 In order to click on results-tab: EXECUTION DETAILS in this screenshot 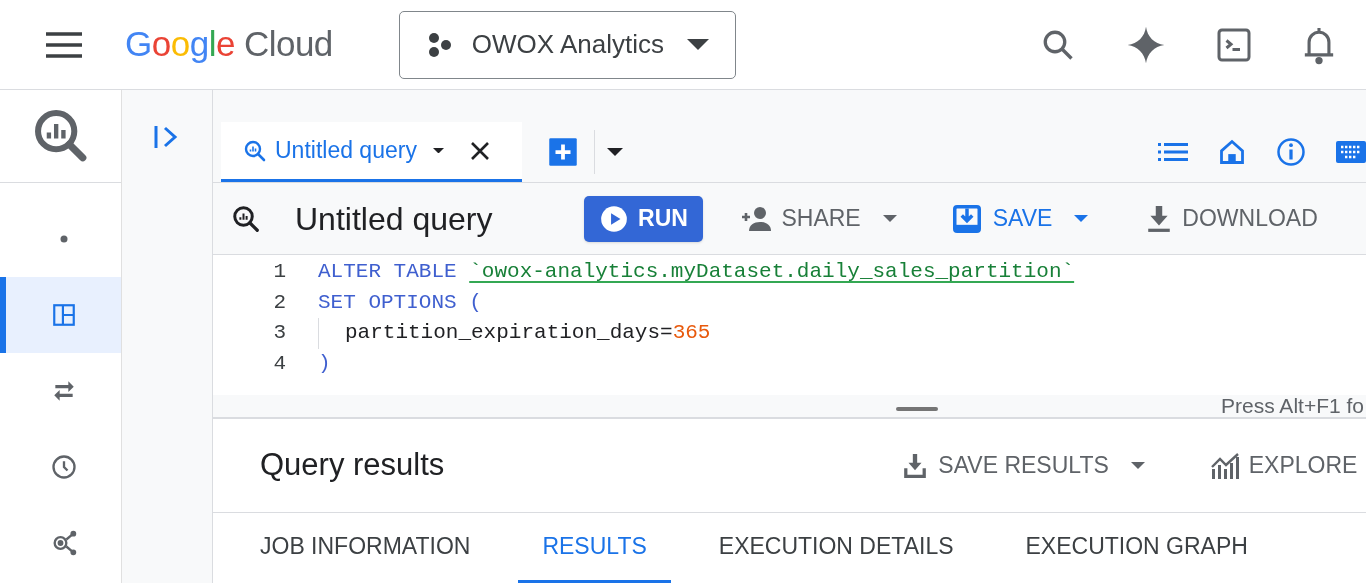, I will do `click(836, 548)`.